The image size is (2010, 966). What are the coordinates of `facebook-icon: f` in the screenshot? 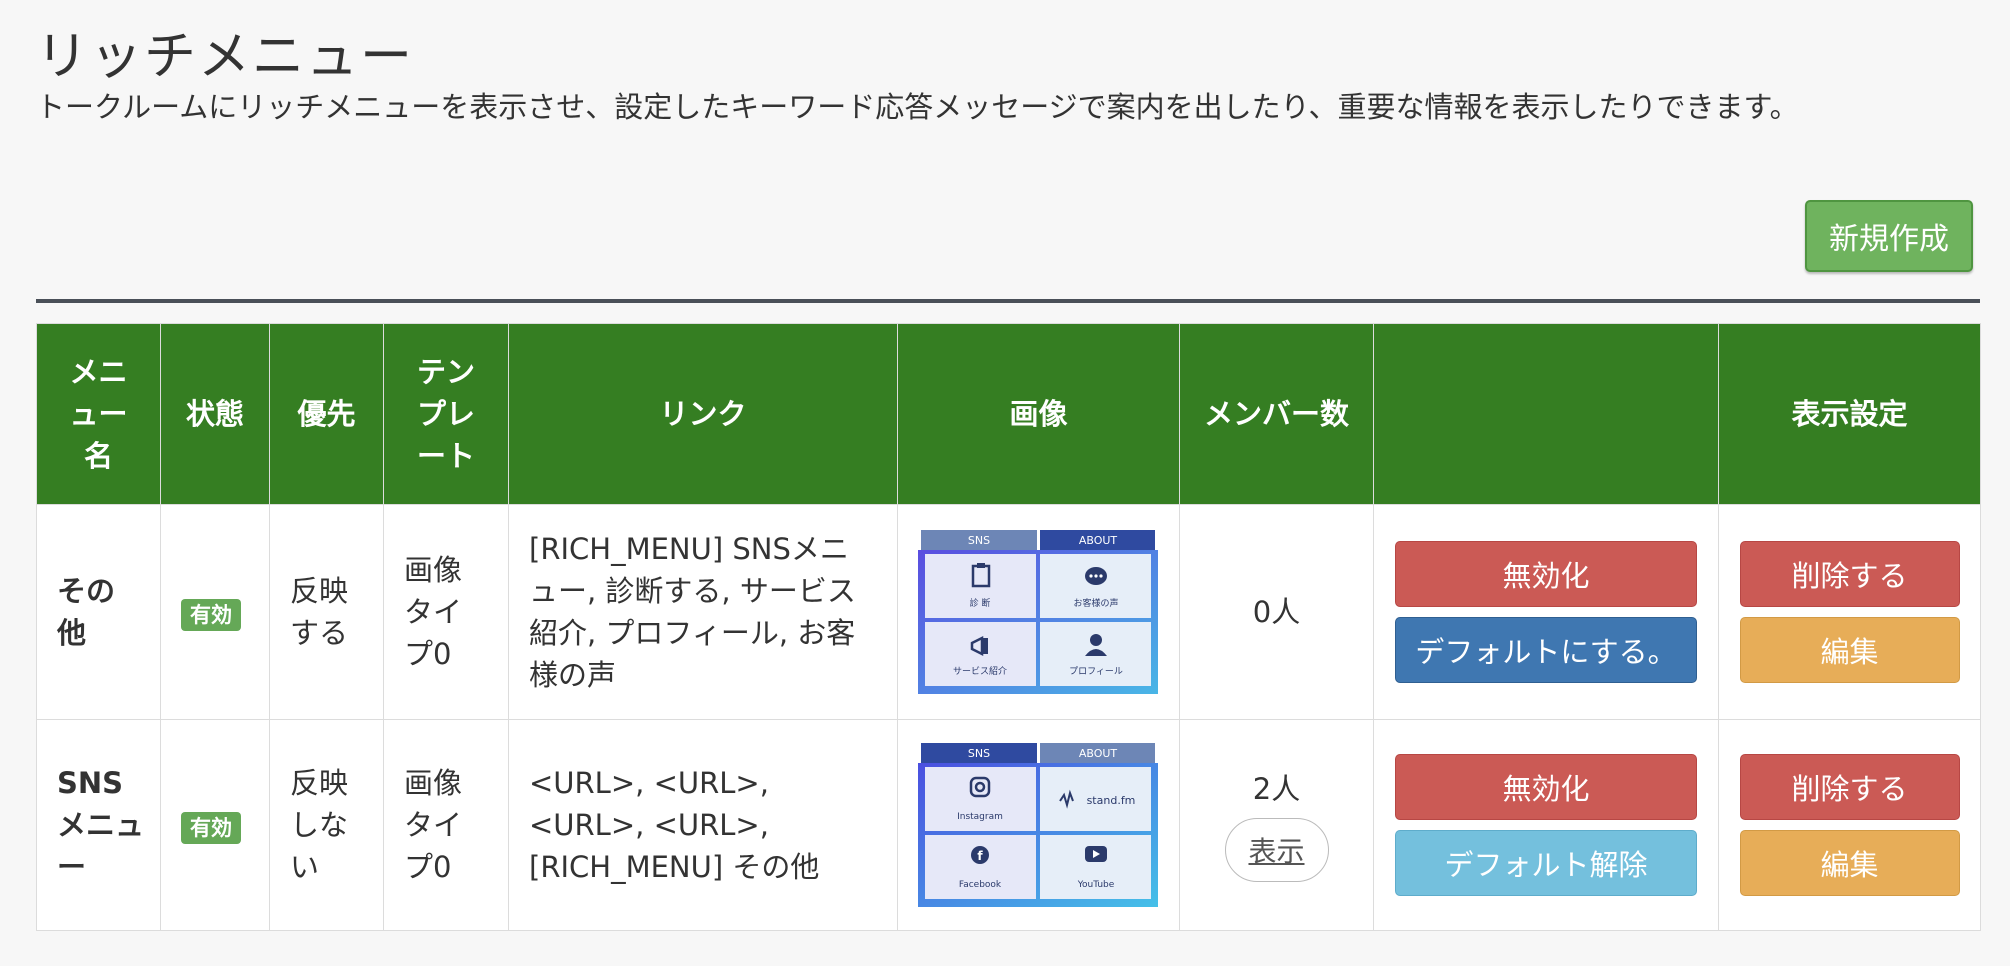 It's located at (980, 855).